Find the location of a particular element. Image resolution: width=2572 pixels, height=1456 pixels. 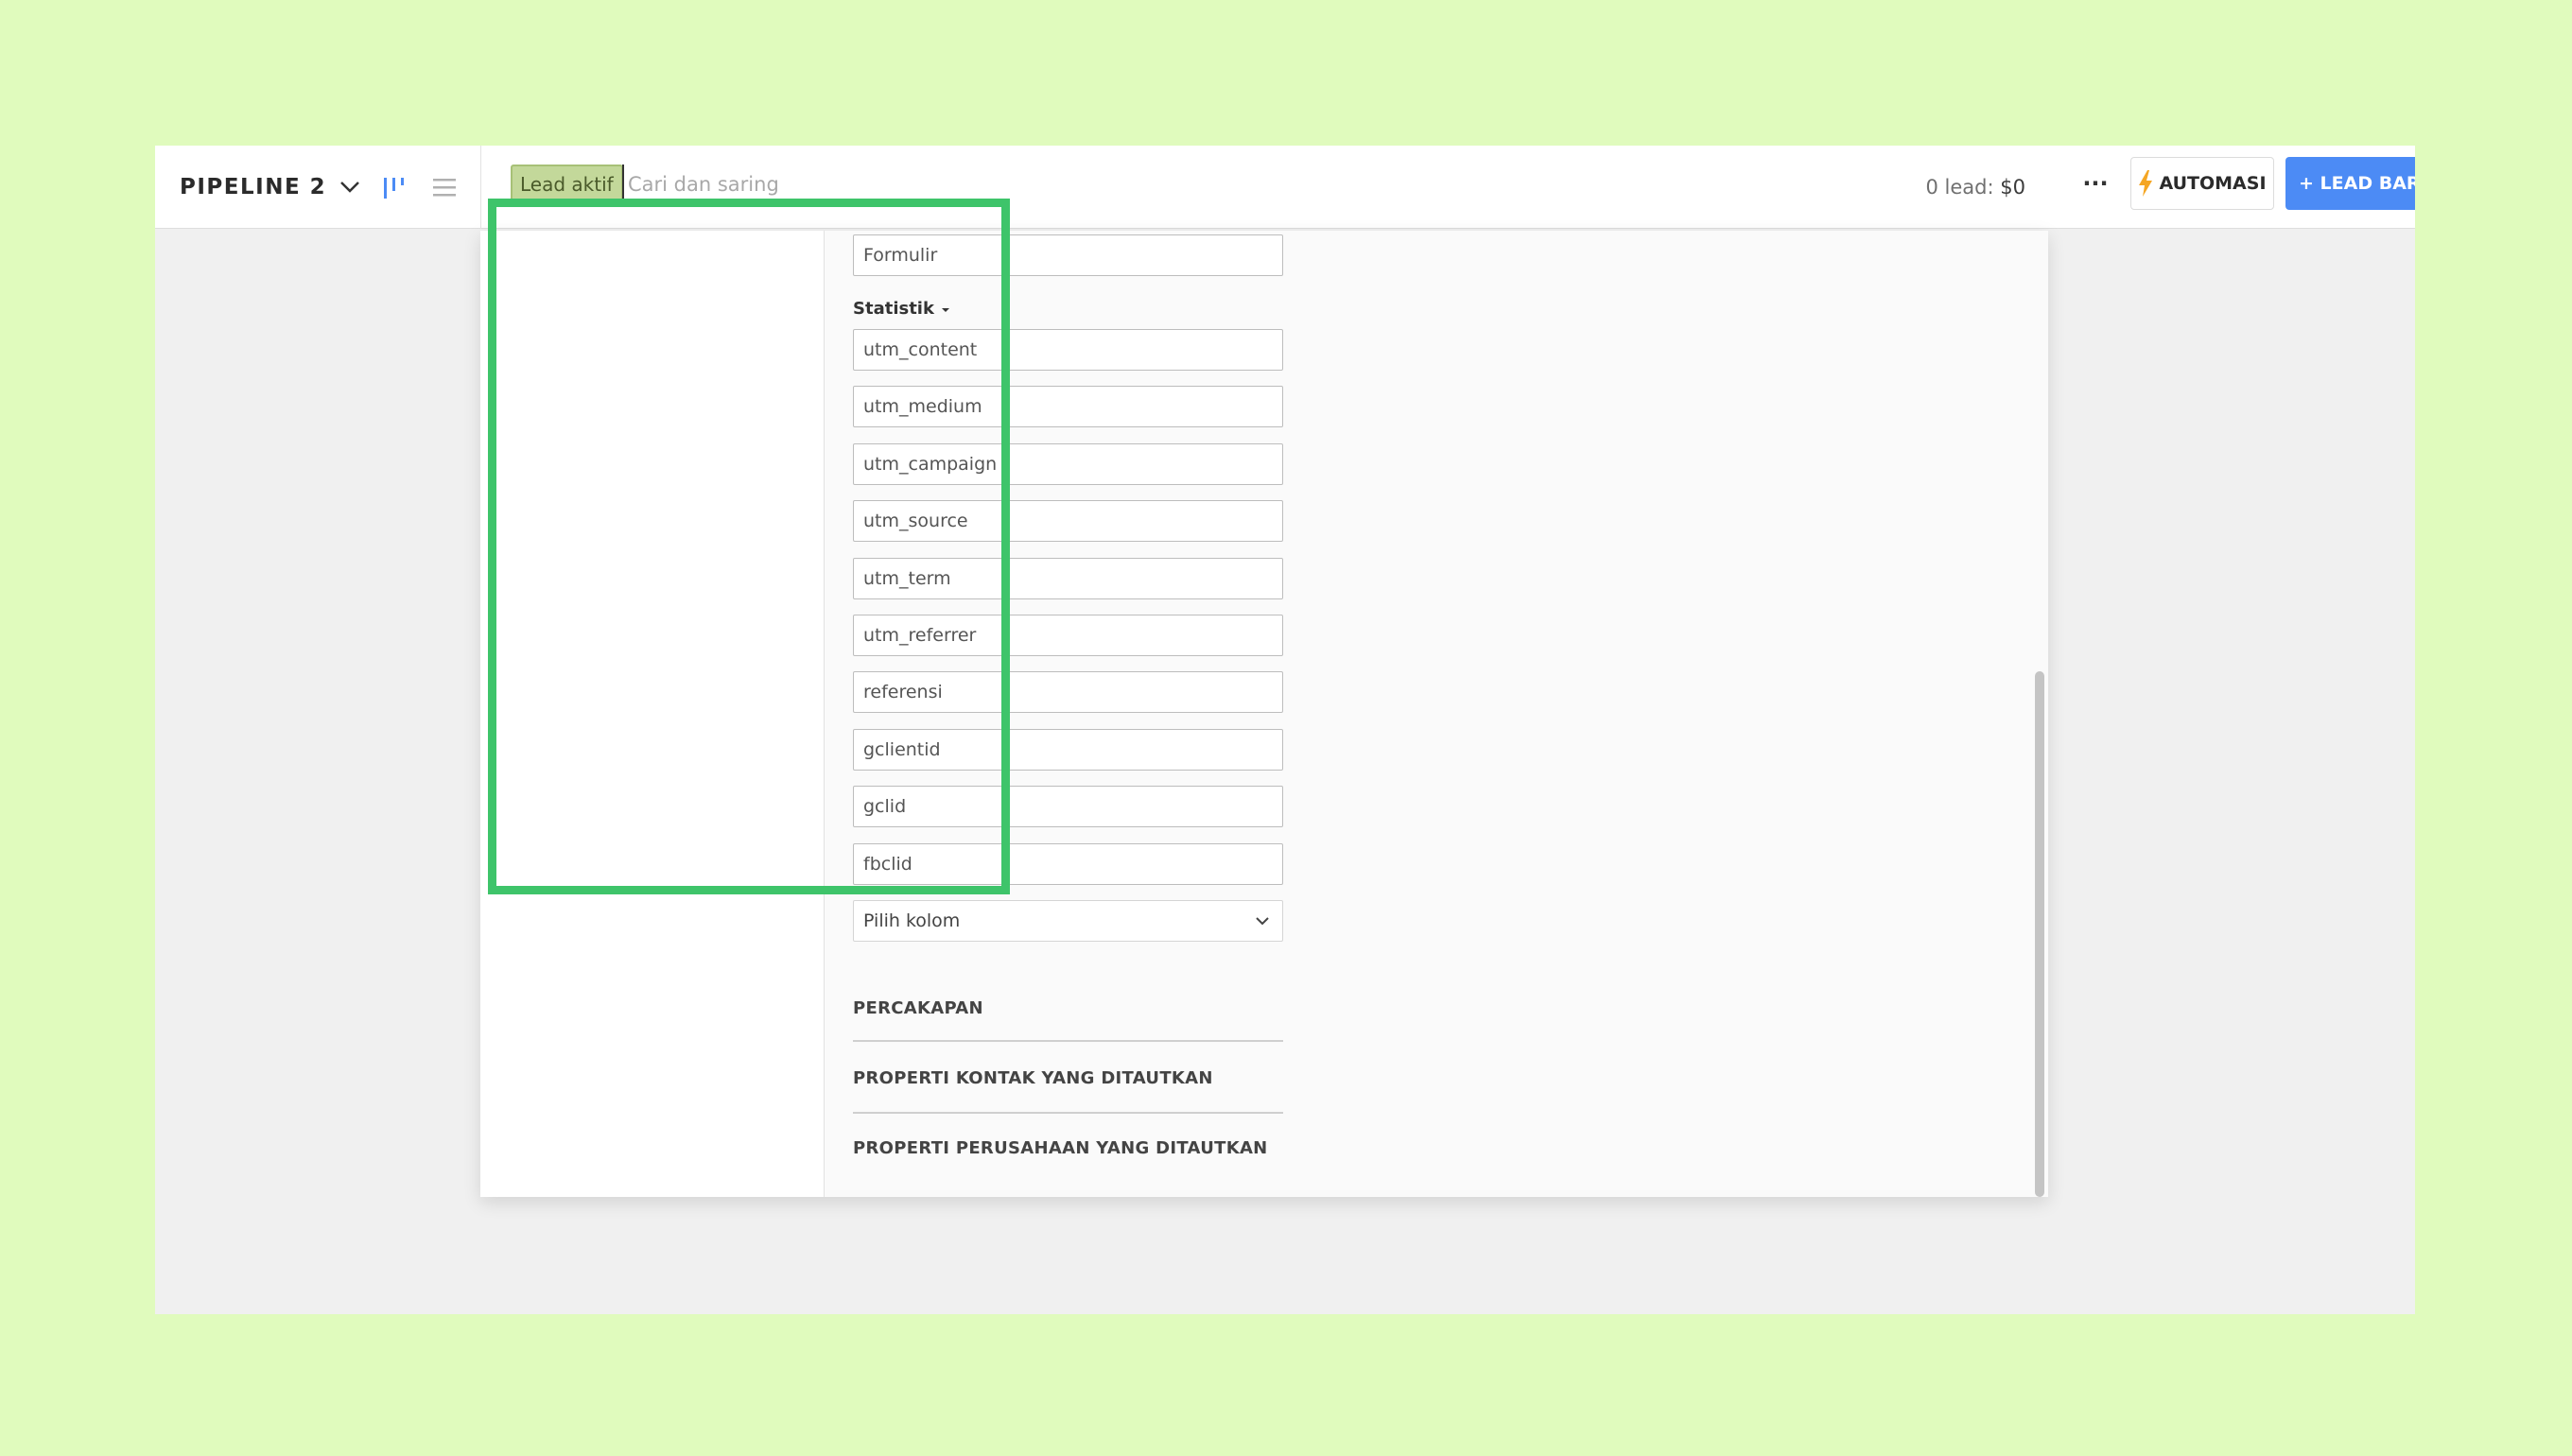

lead-value: $0 is located at coordinates (2012, 187).